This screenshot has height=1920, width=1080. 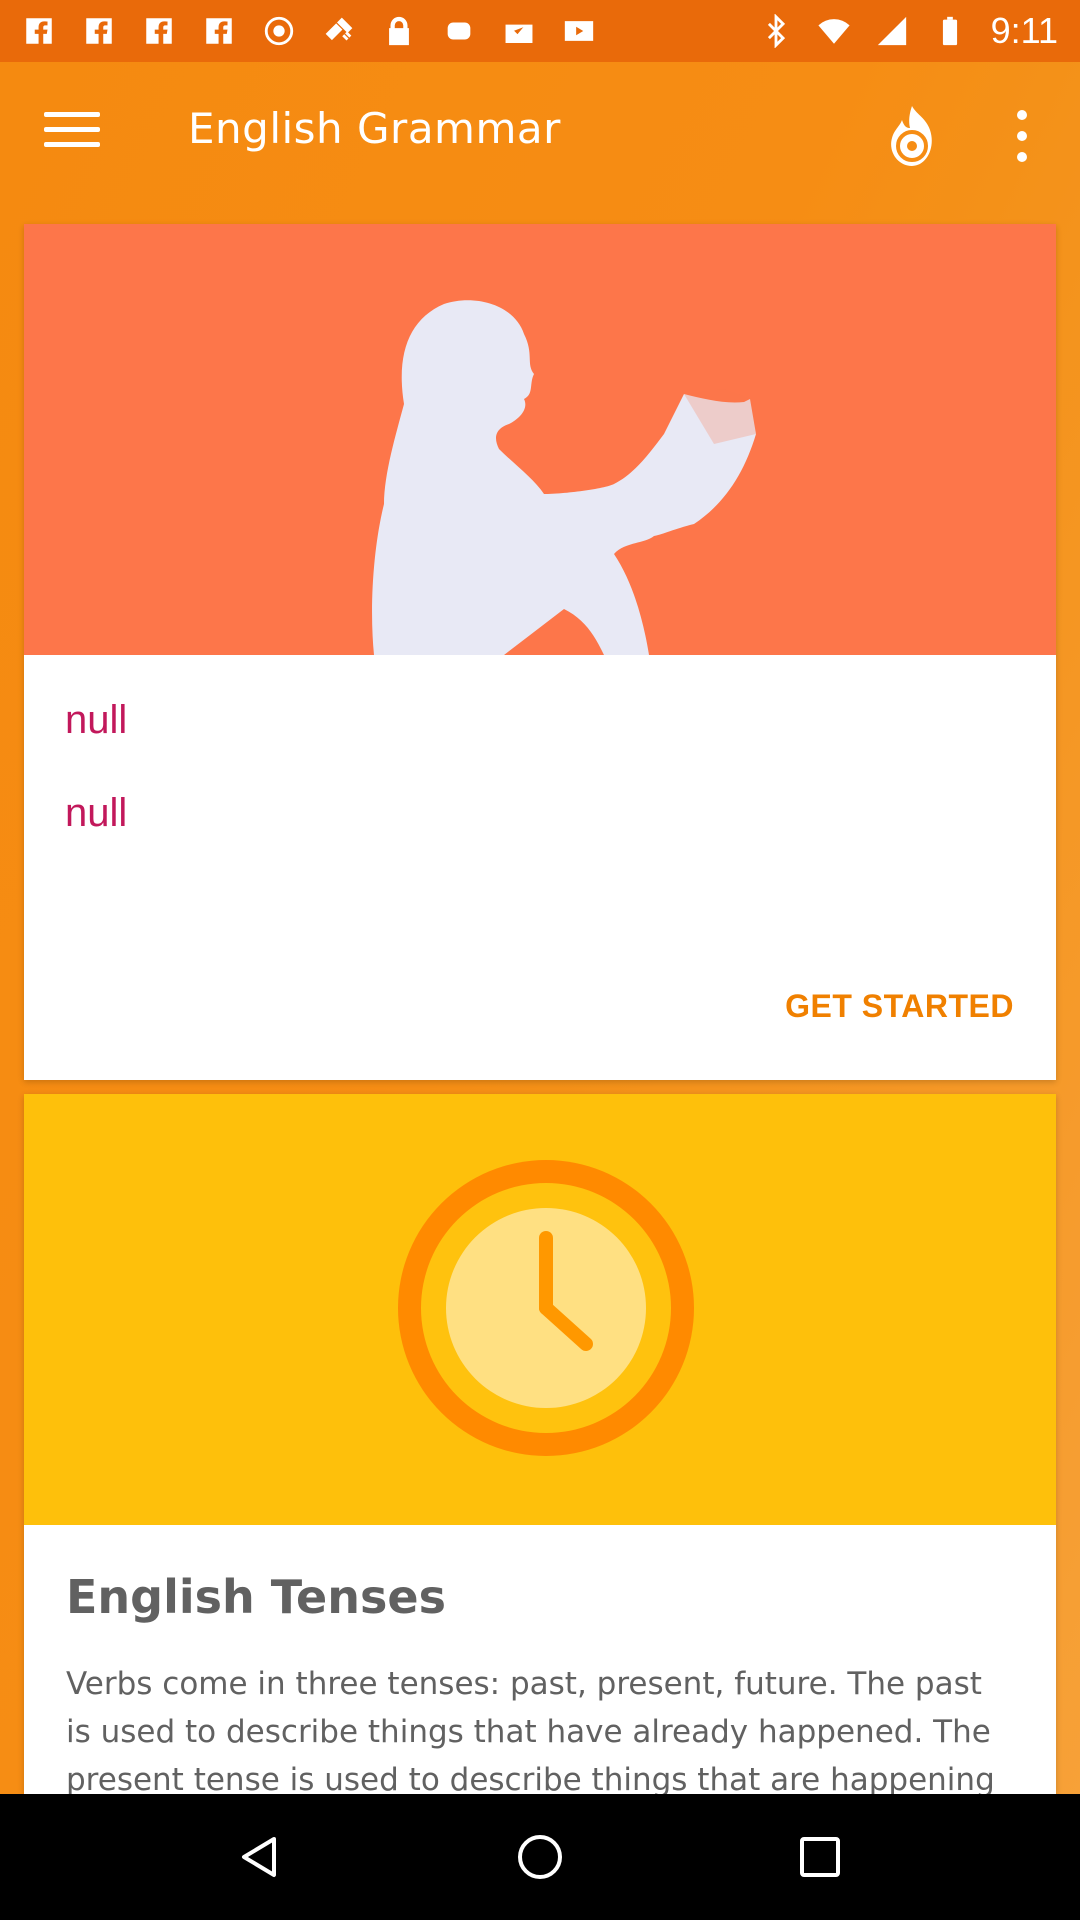 What do you see at coordinates (1022, 140) in the screenshot?
I see `more-vert-icon` at bounding box center [1022, 140].